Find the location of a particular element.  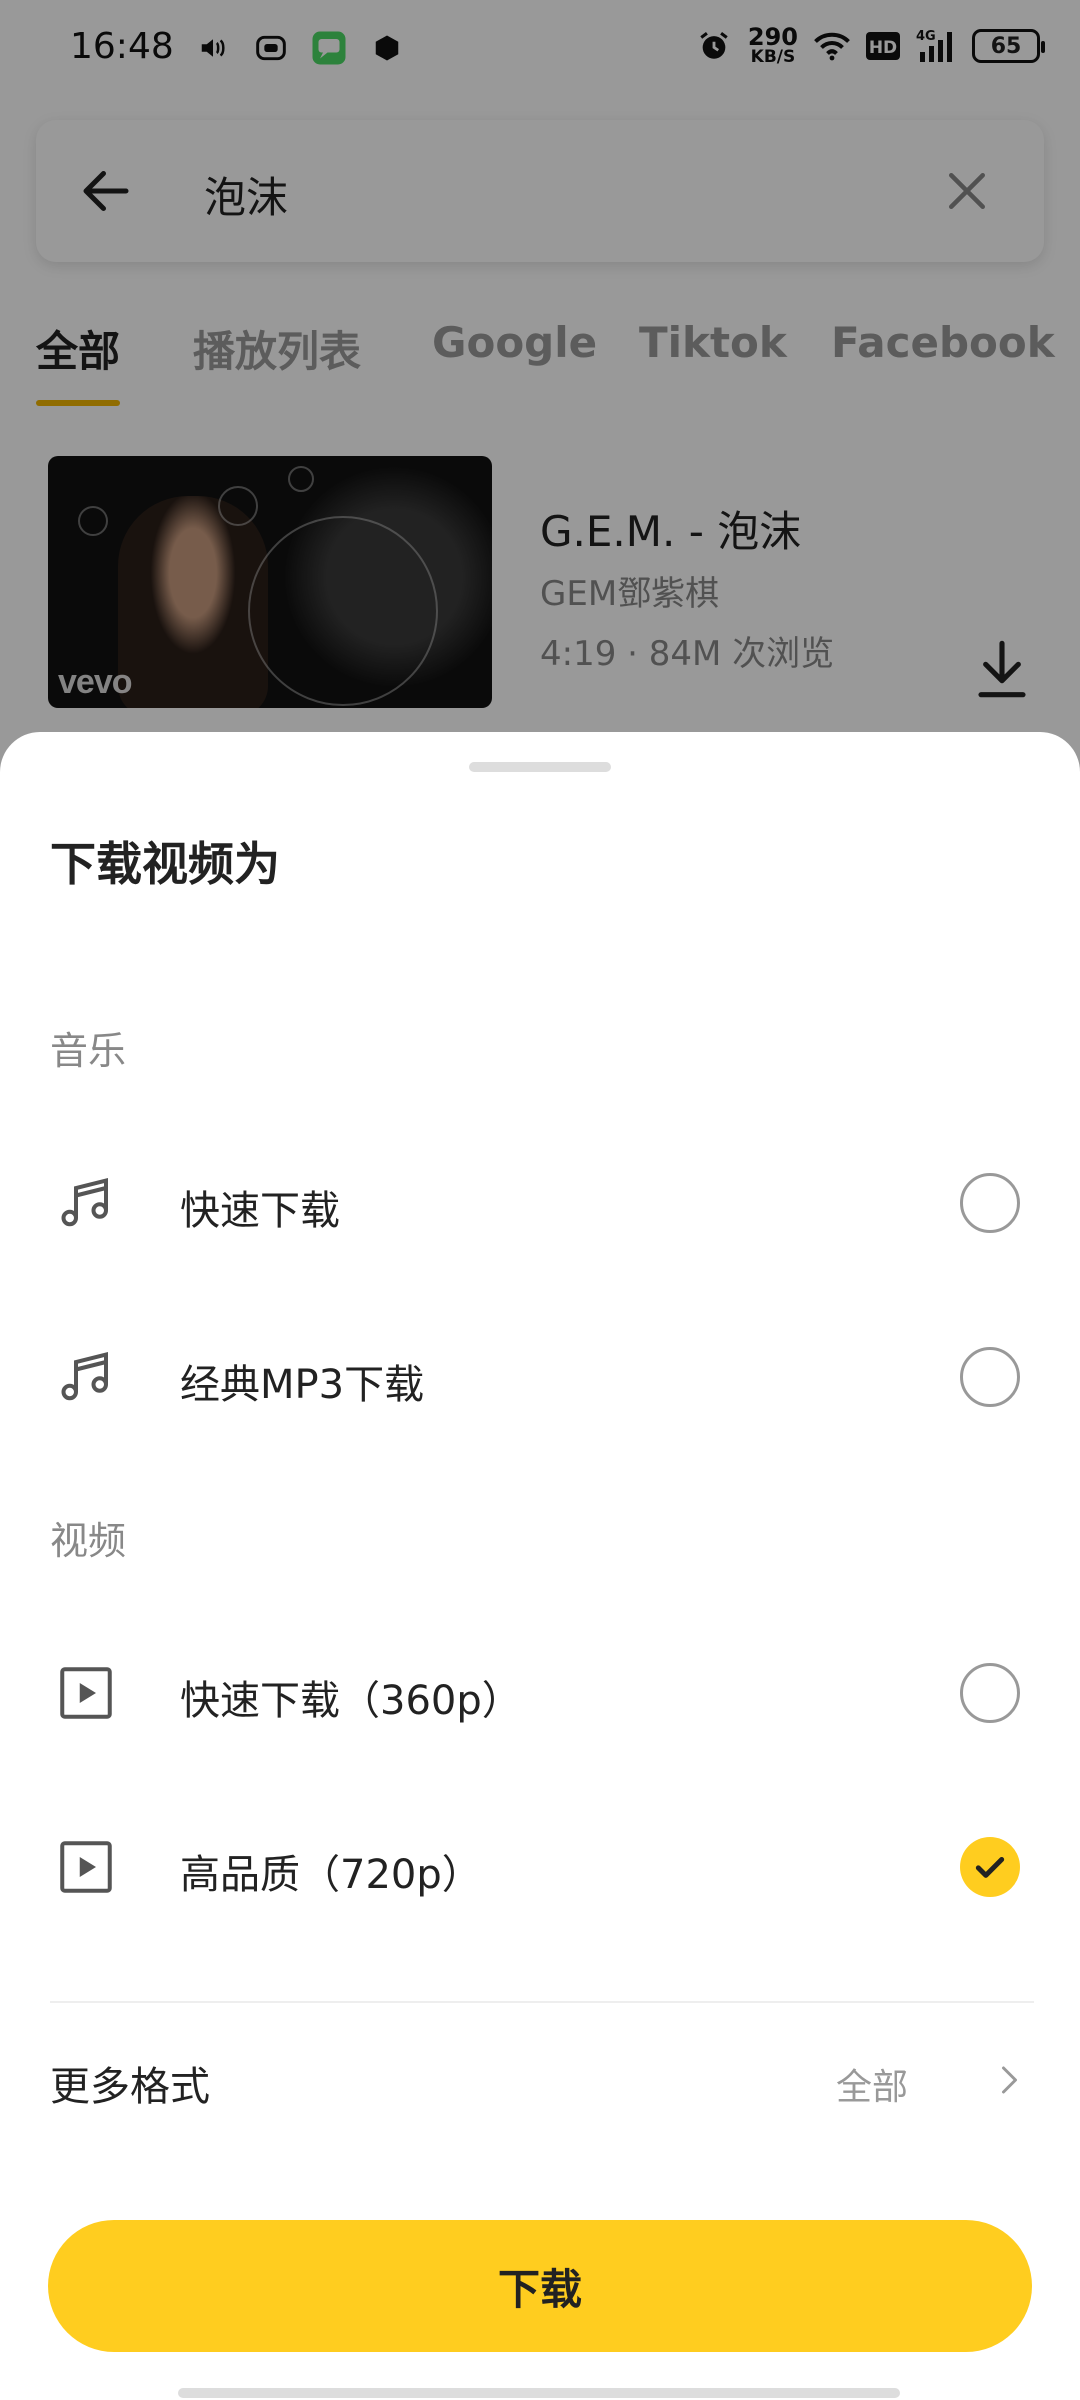

option-label: 快速下载（360p） is located at coordinates (351, 1701).